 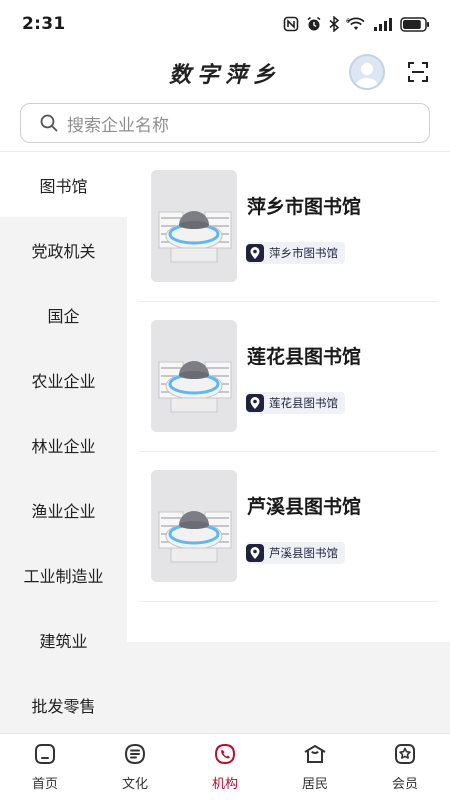 What do you see at coordinates (44, 784) in the screenshot?
I see `tab-label: 首页` at bounding box center [44, 784].